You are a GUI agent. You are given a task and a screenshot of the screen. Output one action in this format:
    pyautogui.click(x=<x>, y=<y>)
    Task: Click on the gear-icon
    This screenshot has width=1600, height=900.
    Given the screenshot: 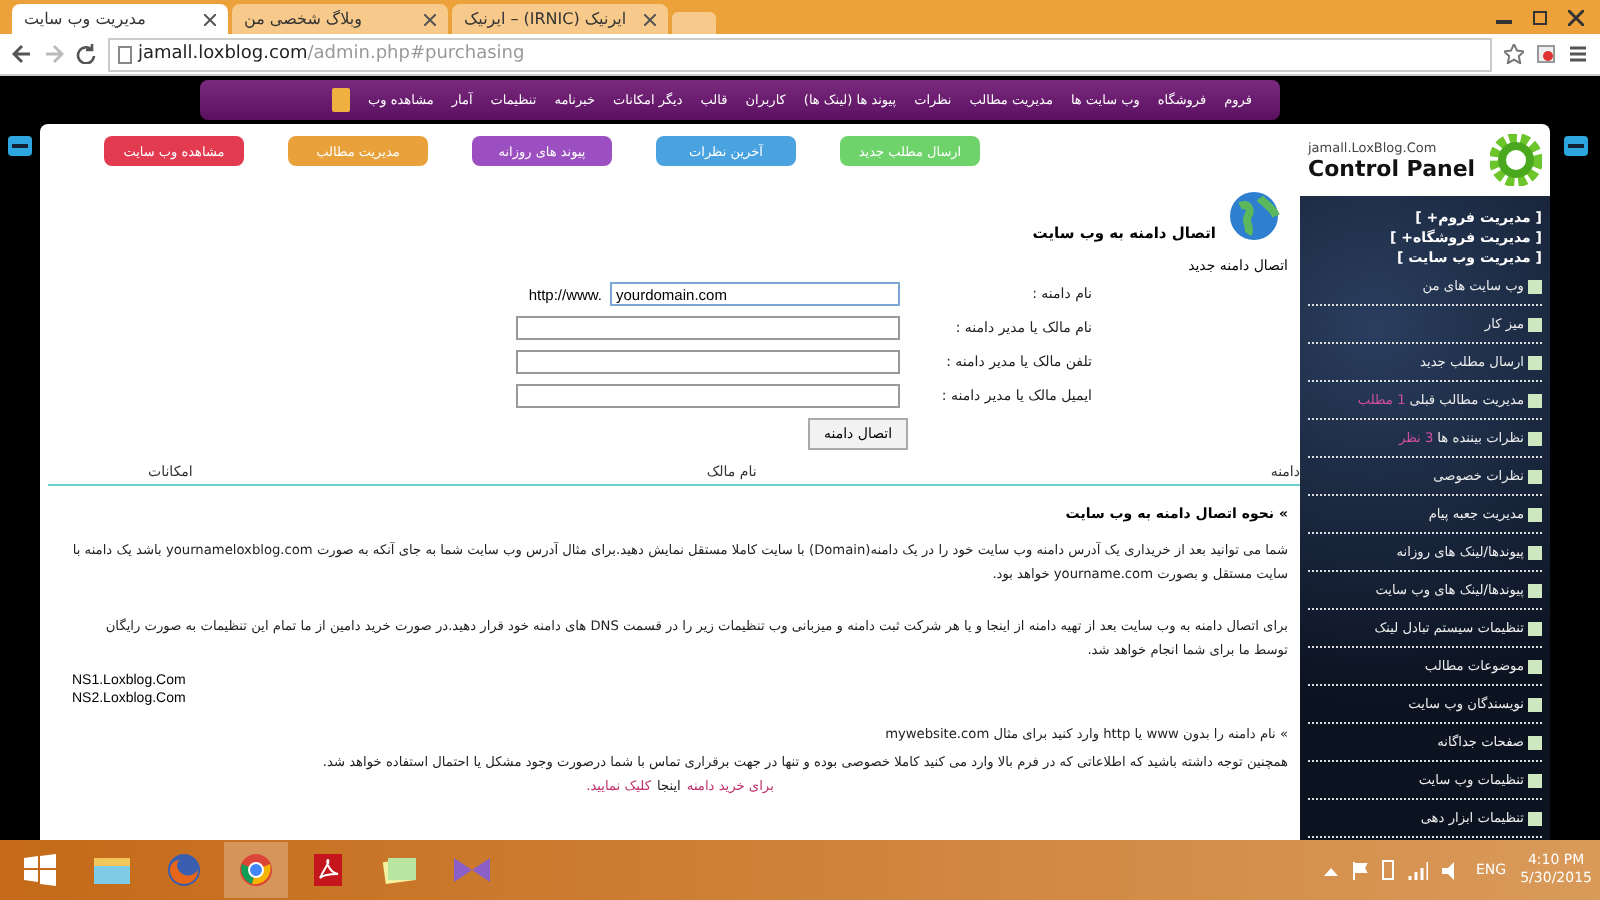 What is the action you would take?
    pyautogui.click(x=1516, y=160)
    